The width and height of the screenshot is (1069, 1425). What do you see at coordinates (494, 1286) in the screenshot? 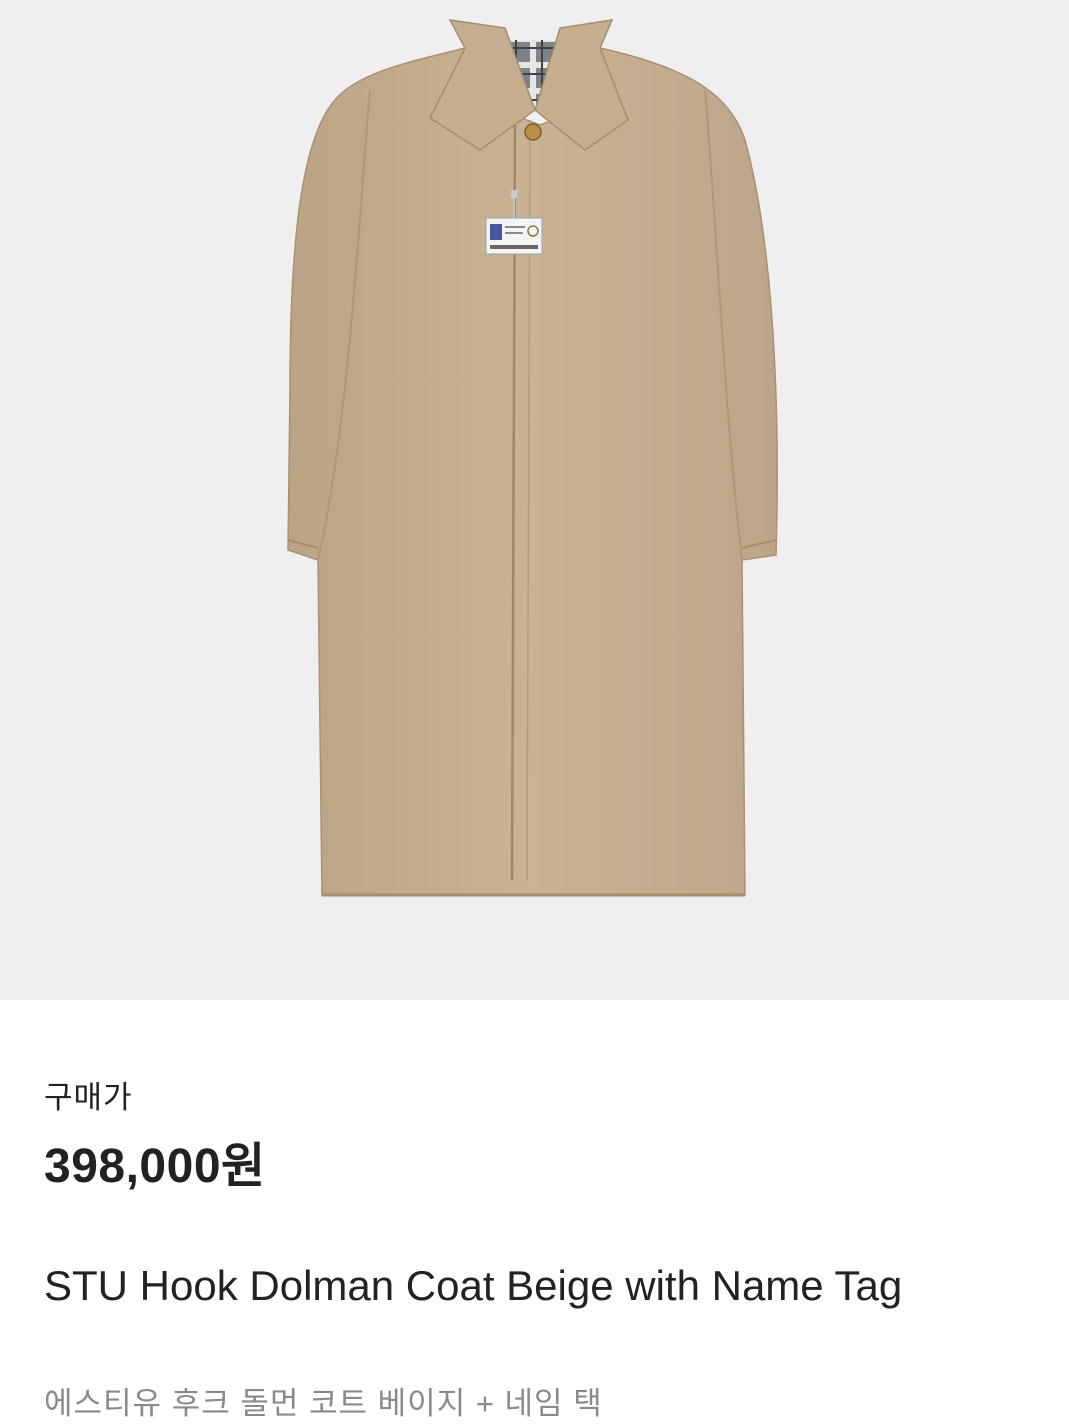
I see `product-name: STU Hook Dolman Coat Beige with Name Tag` at bounding box center [494, 1286].